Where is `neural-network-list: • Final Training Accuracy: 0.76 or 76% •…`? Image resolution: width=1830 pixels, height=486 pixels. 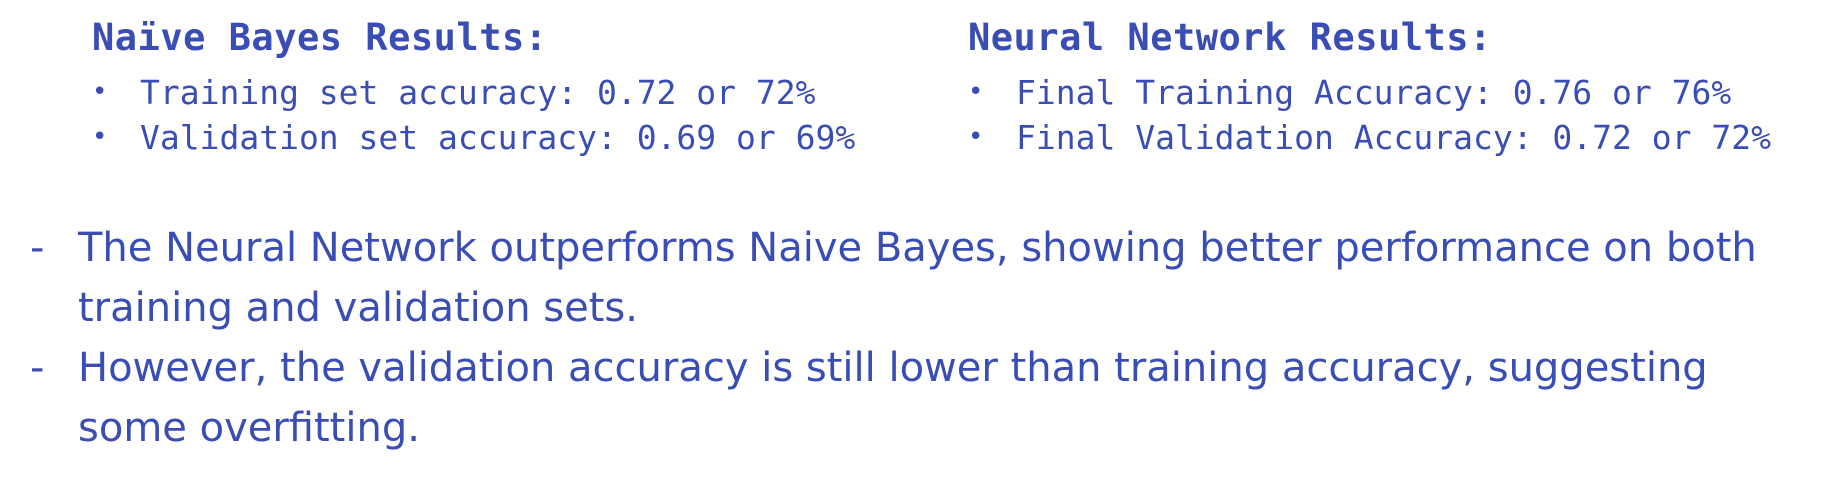
neural-network-list: • Final Training Accuracy: 0.76 or 76% •… is located at coordinates (1369, 115).